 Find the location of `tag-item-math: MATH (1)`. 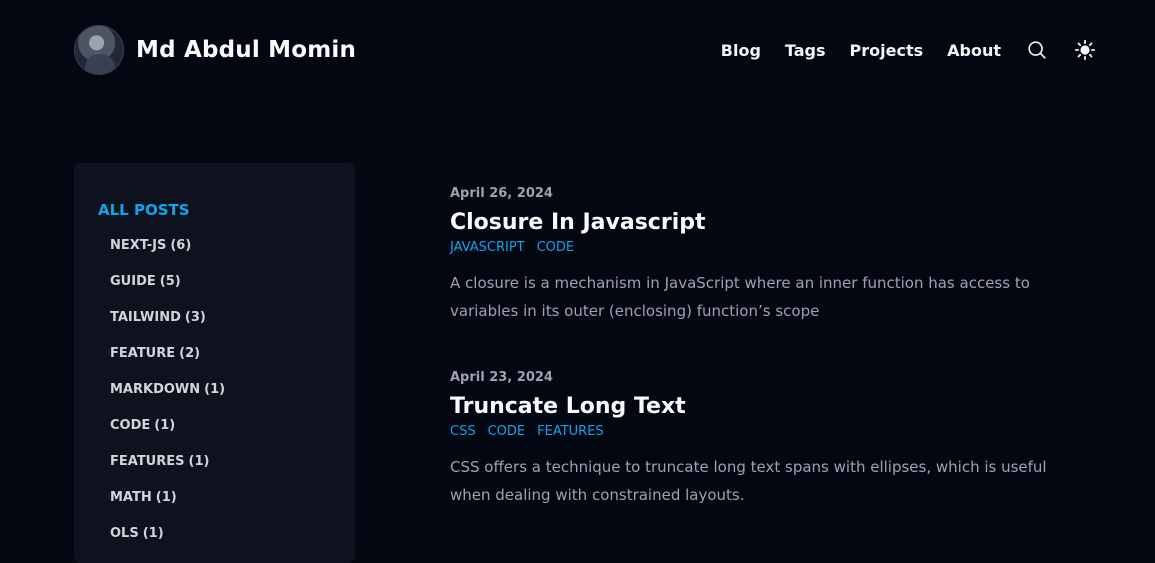

tag-item-math: MATH (1) is located at coordinates (167, 505).